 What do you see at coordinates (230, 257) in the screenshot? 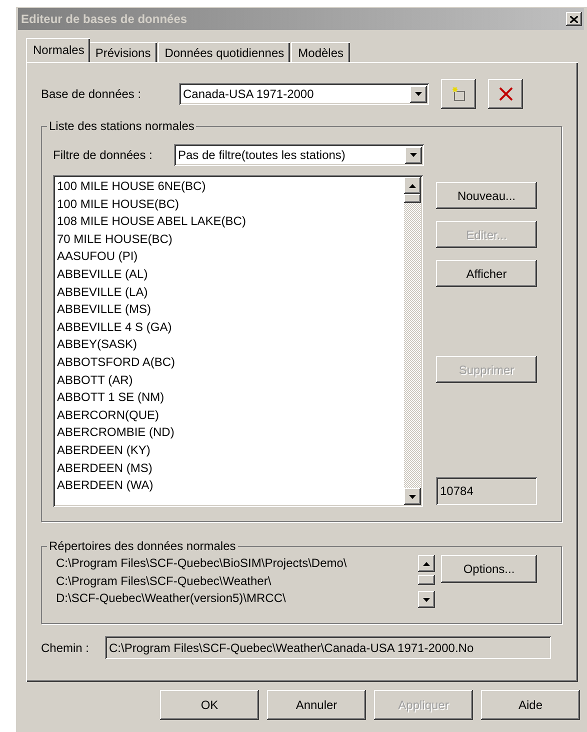
I see `list-item: AASUFOU (PI)` at bounding box center [230, 257].